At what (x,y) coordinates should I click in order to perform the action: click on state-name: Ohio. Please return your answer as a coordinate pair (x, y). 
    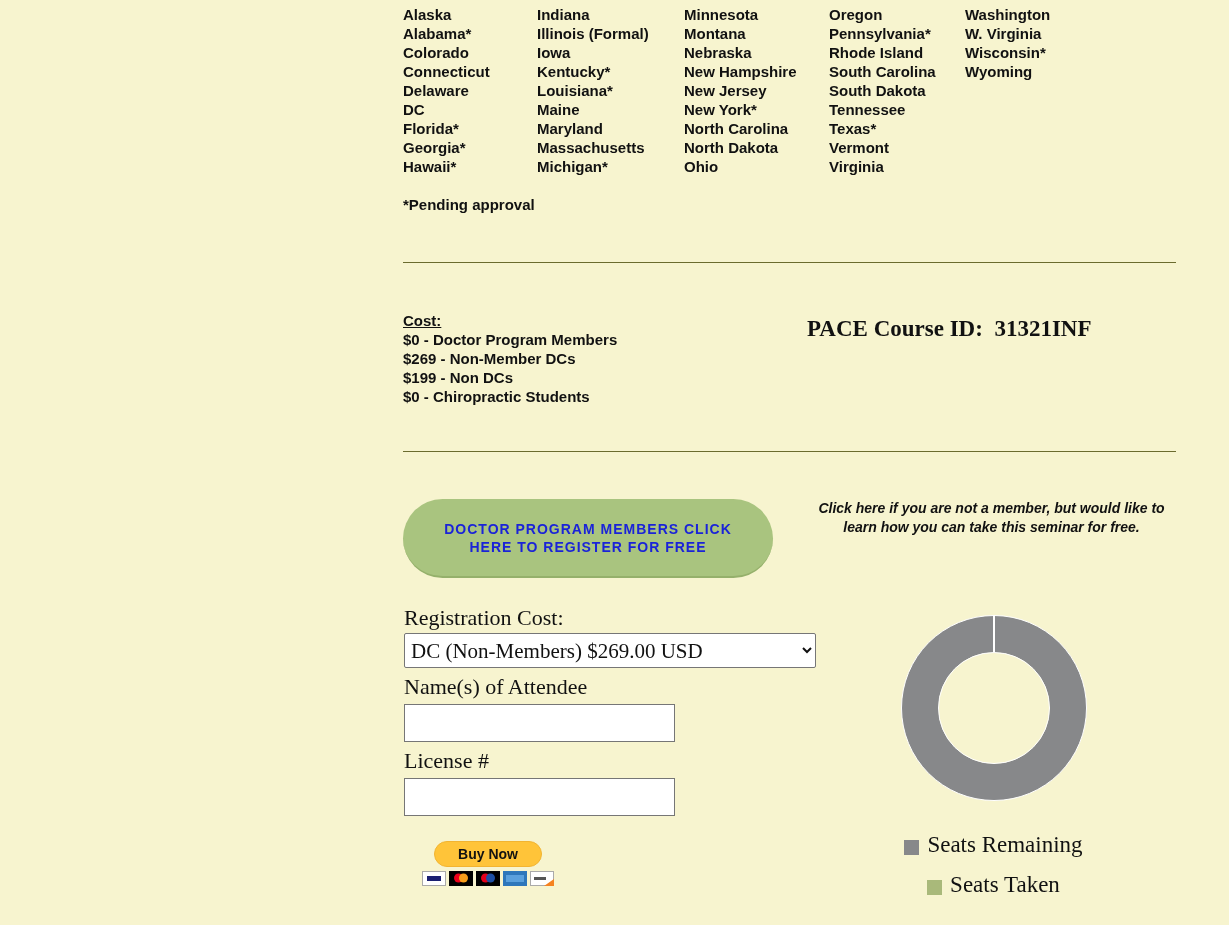
    Looking at the image, I should click on (702, 166).